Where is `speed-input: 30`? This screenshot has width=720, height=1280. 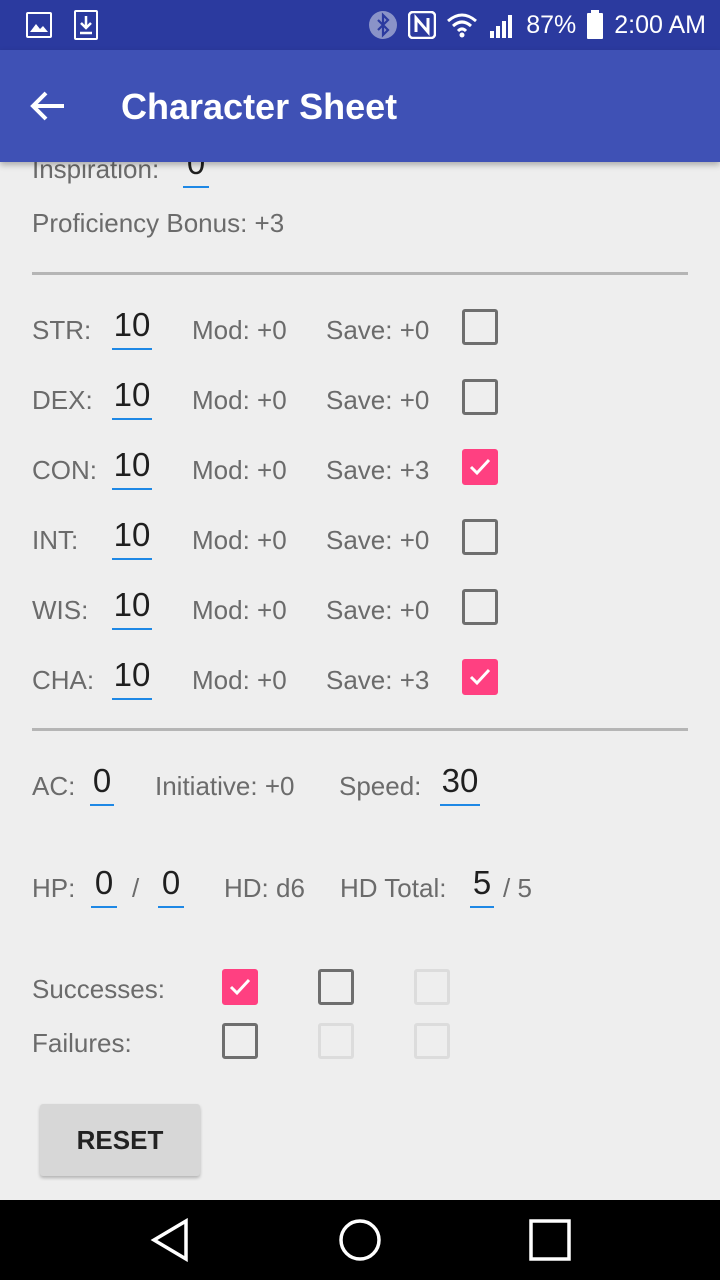
speed-input: 30 is located at coordinates (460, 784).